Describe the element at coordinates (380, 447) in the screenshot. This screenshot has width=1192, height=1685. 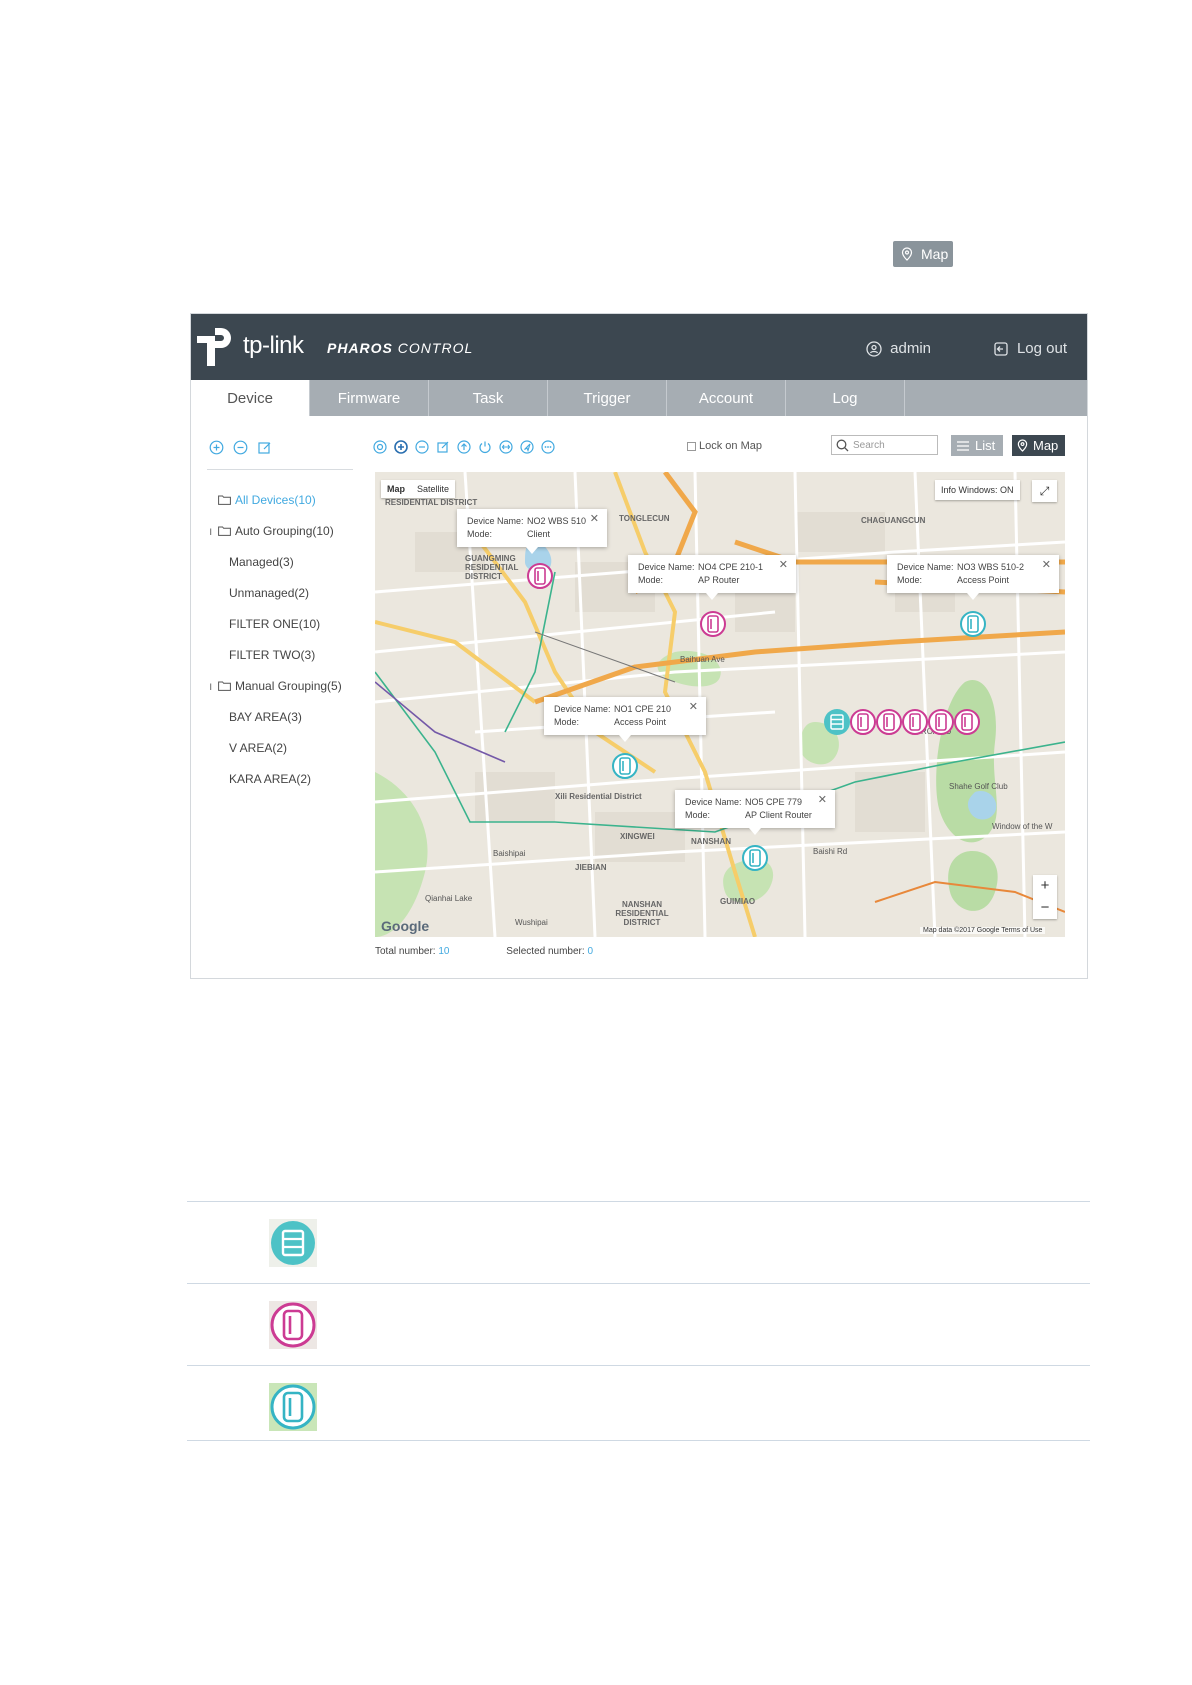
I see `locate-icon` at that location.